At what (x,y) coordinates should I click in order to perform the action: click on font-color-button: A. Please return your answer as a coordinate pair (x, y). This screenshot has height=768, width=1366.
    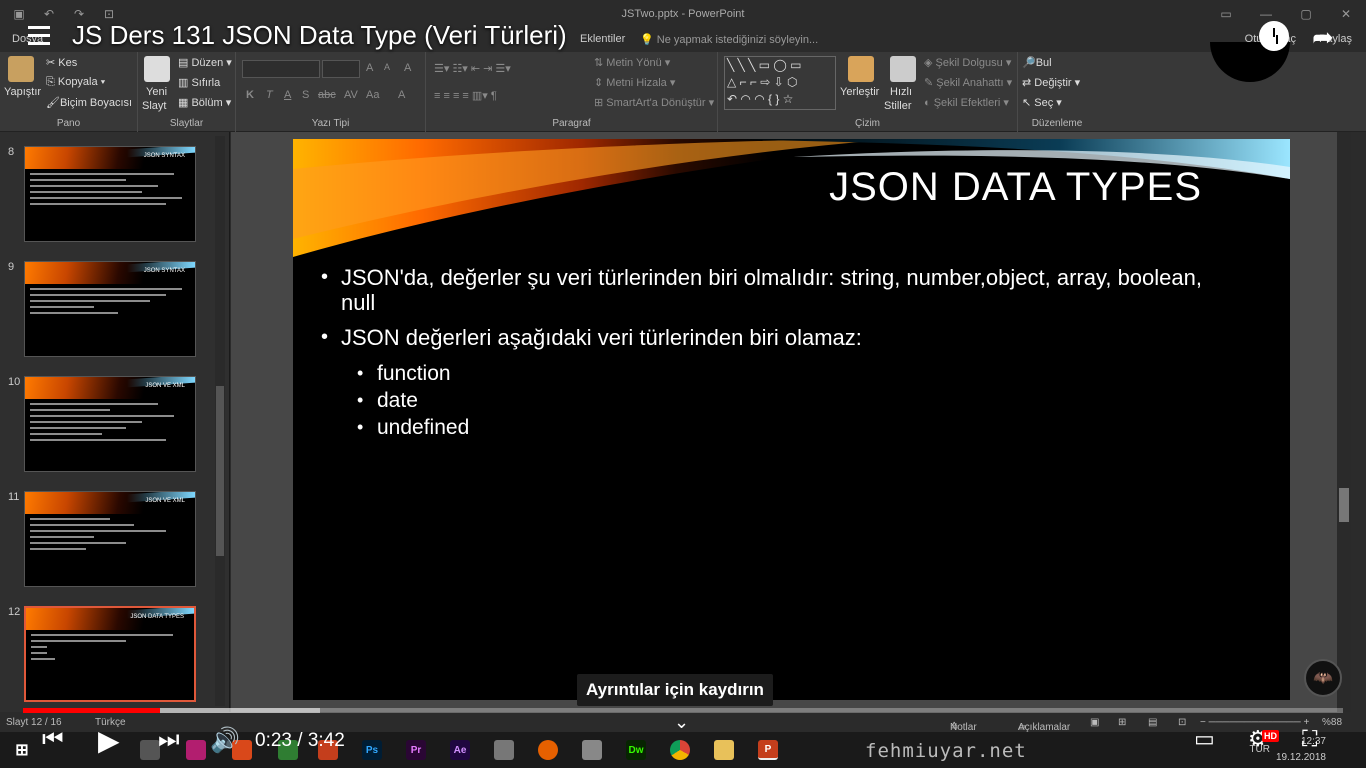
    Looking at the image, I should click on (401, 95).